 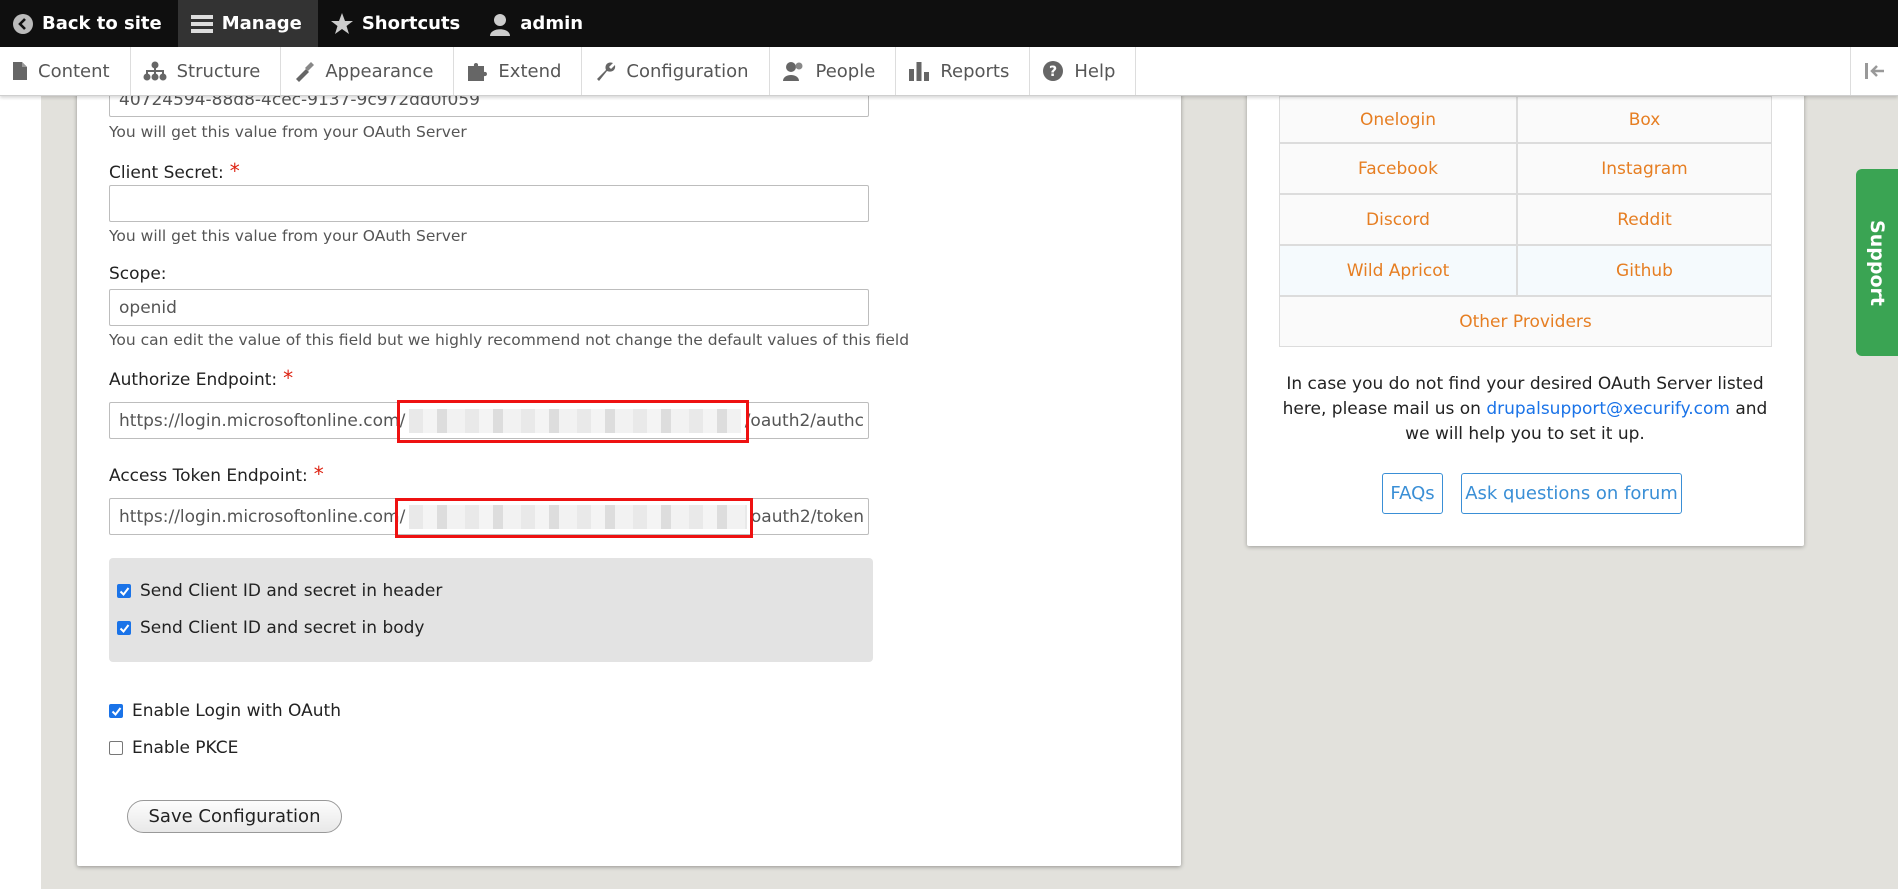 What do you see at coordinates (1398, 168) in the screenshot?
I see `provider-facebook: Facebook` at bounding box center [1398, 168].